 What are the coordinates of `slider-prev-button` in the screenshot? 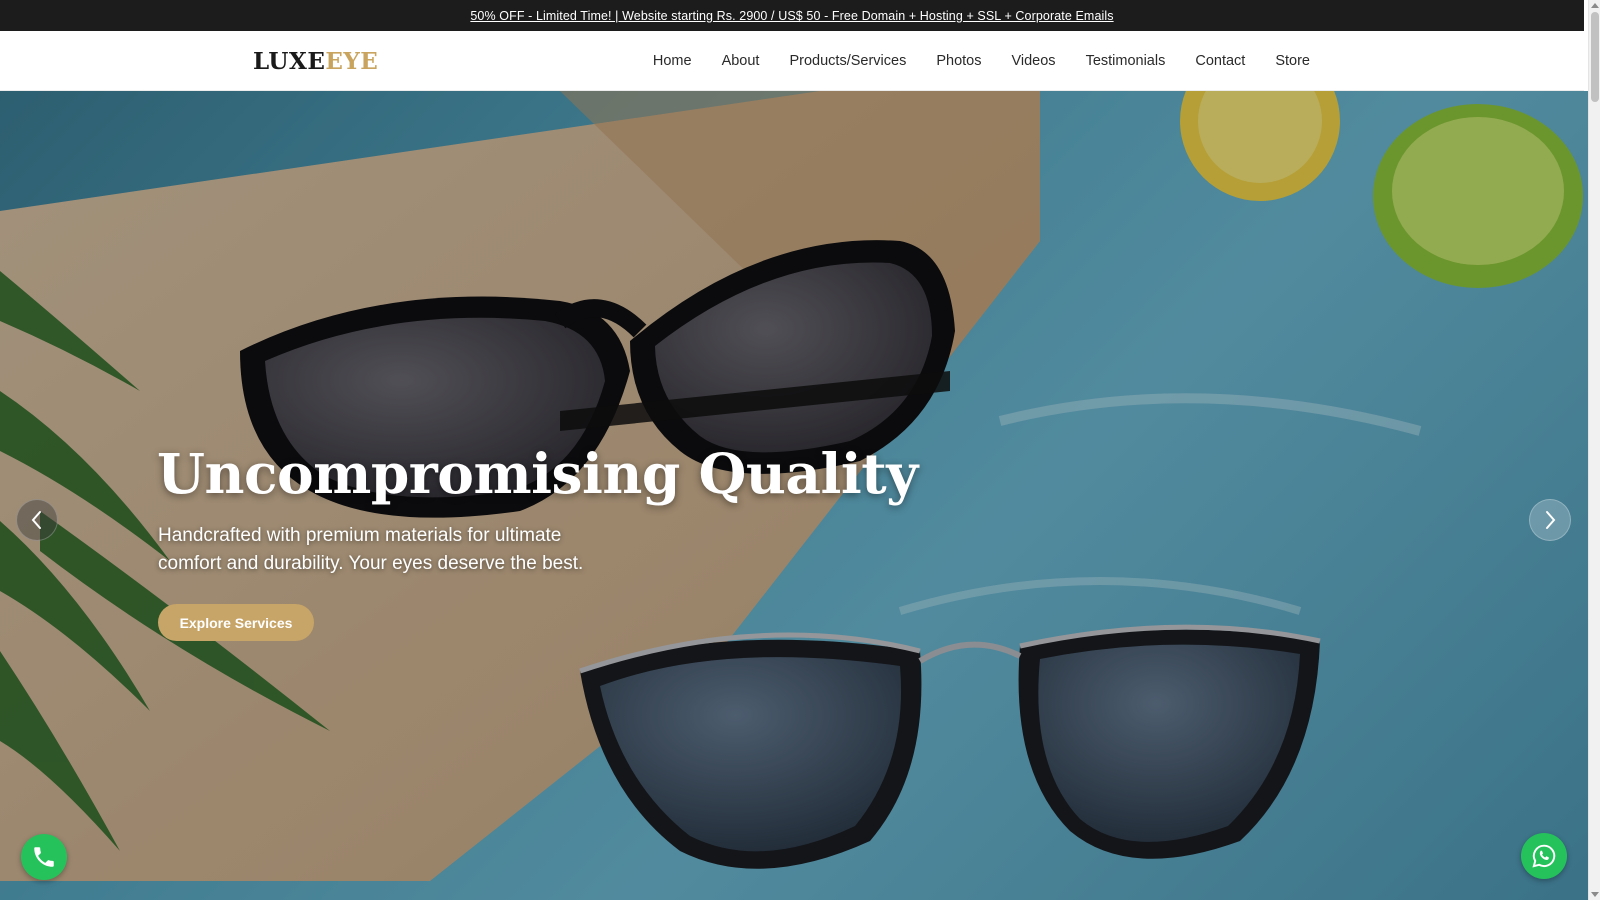 It's located at (37, 520).